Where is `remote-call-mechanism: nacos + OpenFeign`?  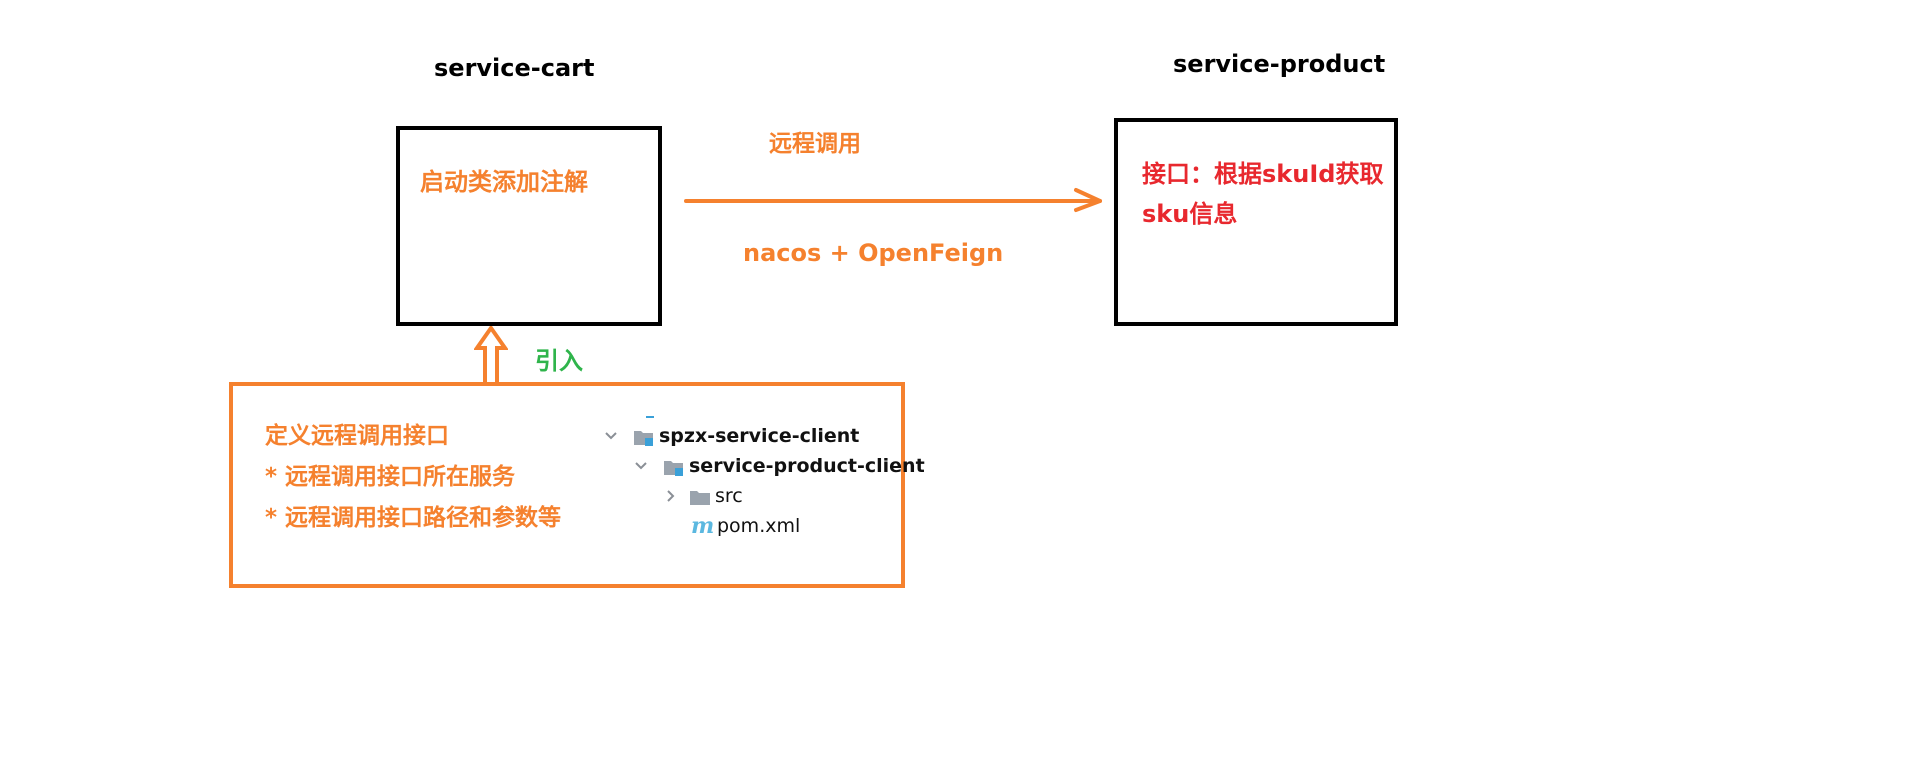 remote-call-mechanism: nacos + OpenFeign is located at coordinates (873, 253).